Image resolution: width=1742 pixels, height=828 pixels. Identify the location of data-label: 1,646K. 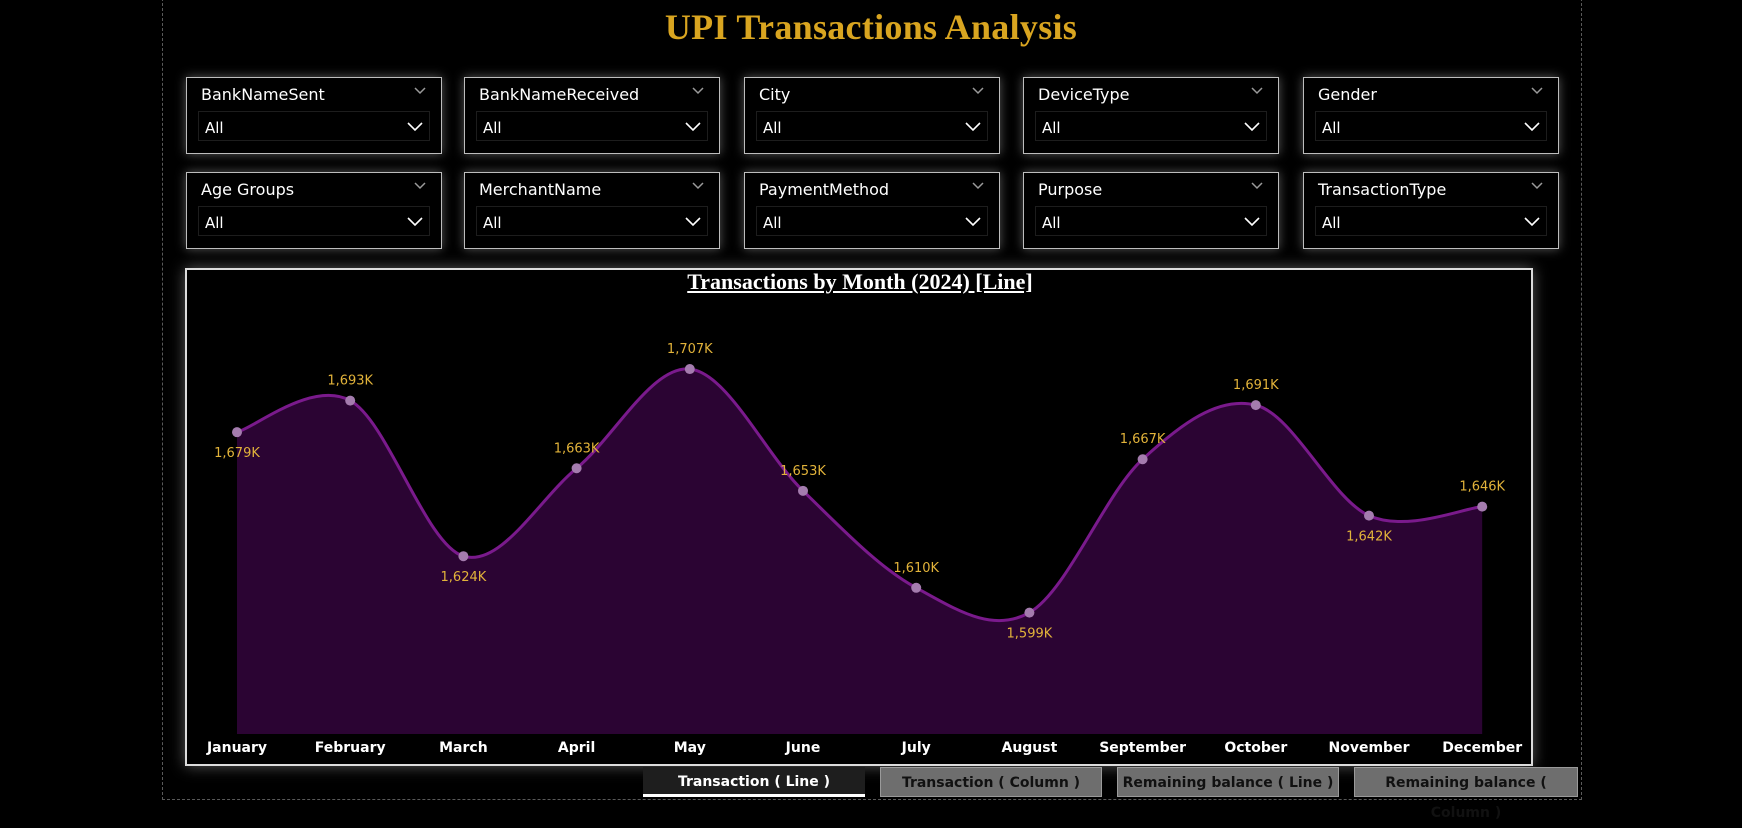
(1482, 487).